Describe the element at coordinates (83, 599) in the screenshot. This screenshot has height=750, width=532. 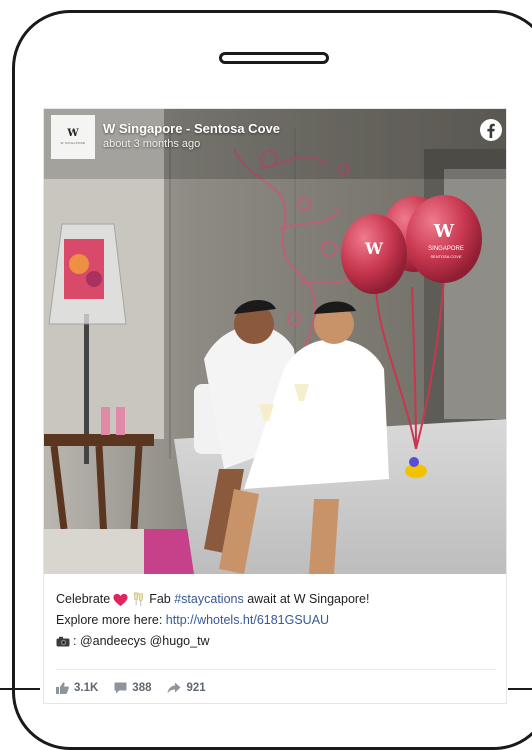
I see `caption-text: Celebrate` at that location.